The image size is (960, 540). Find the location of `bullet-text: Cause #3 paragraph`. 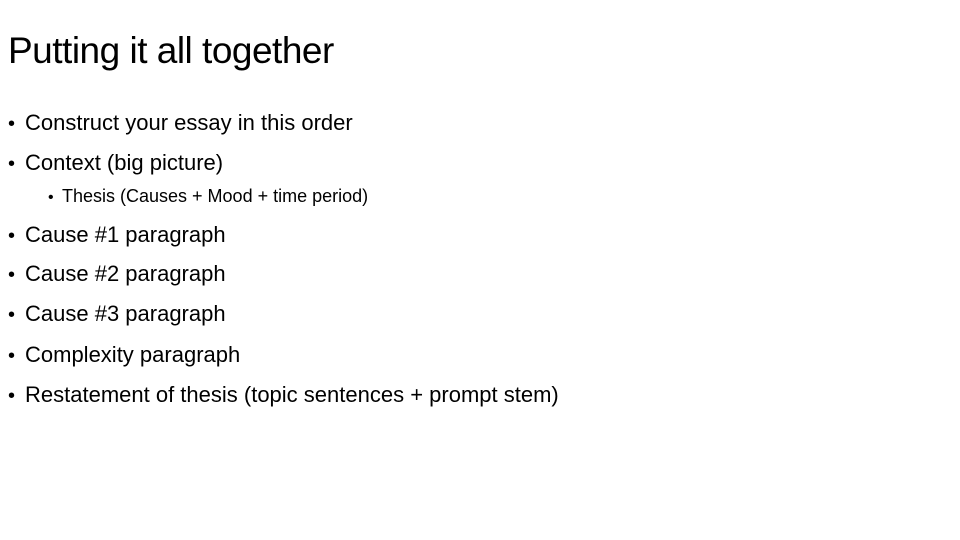

bullet-text: Cause #3 paragraph is located at coordinates (125, 313).